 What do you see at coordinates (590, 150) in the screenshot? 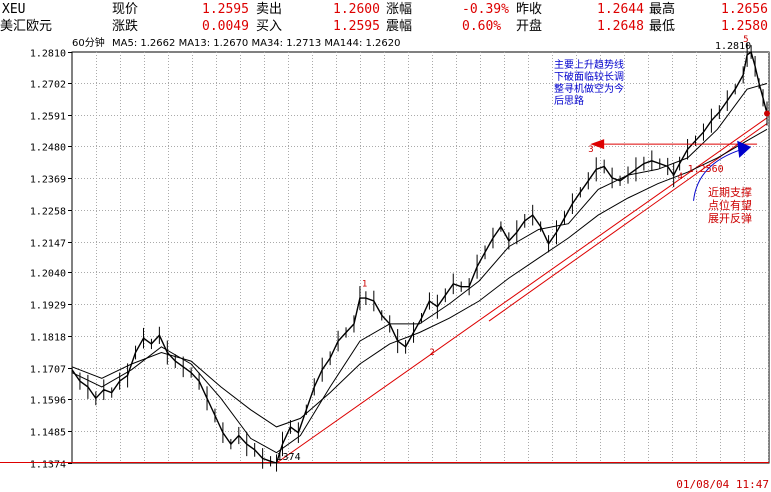
I see `annotation-label: 3` at bounding box center [590, 150].